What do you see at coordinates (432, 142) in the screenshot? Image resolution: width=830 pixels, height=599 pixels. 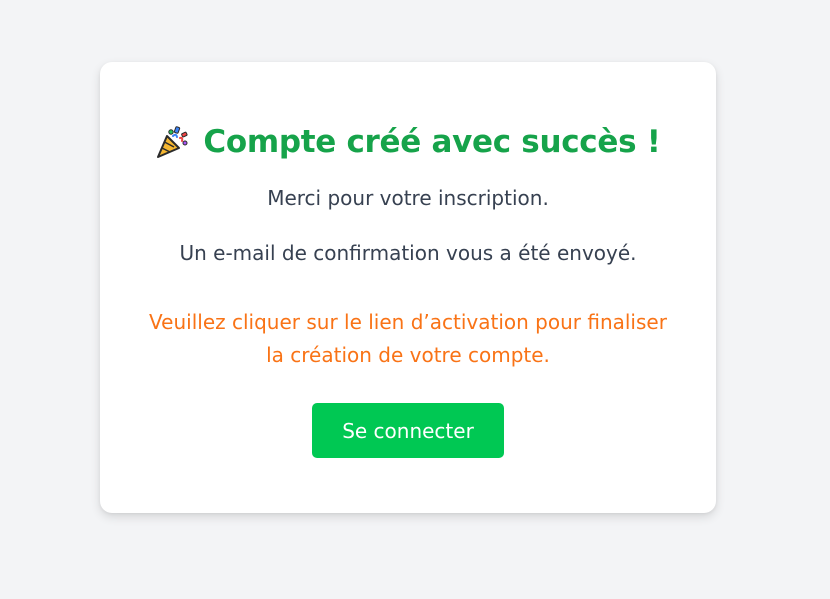 I see `page-title: Compte créé avec succès !` at bounding box center [432, 142].